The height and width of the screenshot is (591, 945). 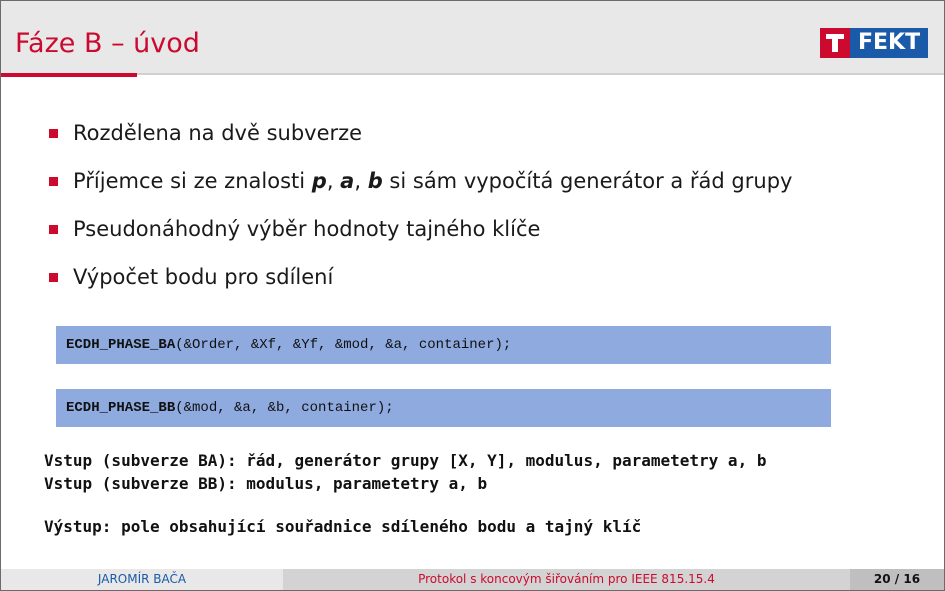 What do you see at coordinates (121, 408) in the screenshot?
I see `function-name: ECDH_PHASE_BB` at bounding box center [121, 408].